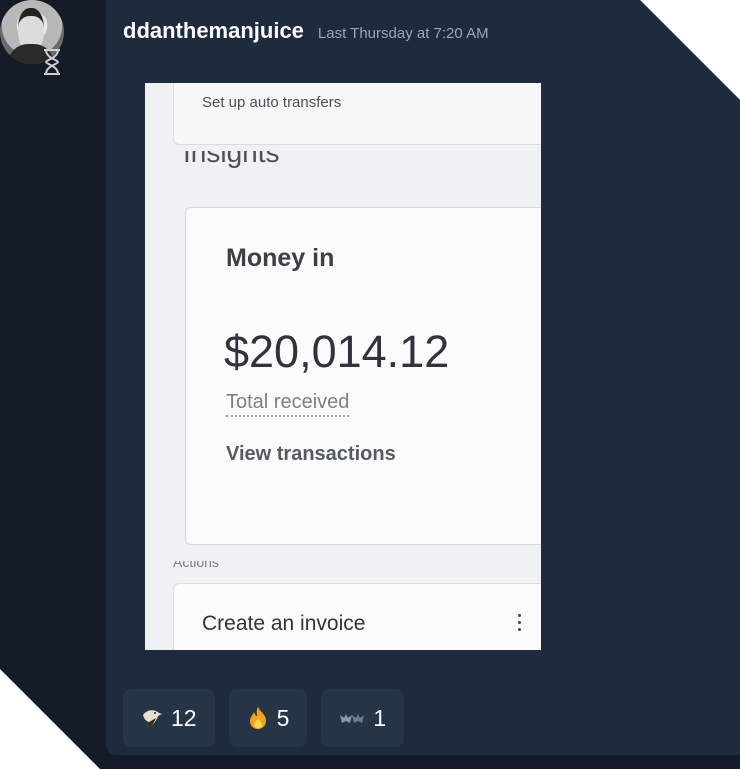 Image resolution: width=740 pixels, height=769 pixels. I want to click on reaction-eagle: 12, so click(169, 718).